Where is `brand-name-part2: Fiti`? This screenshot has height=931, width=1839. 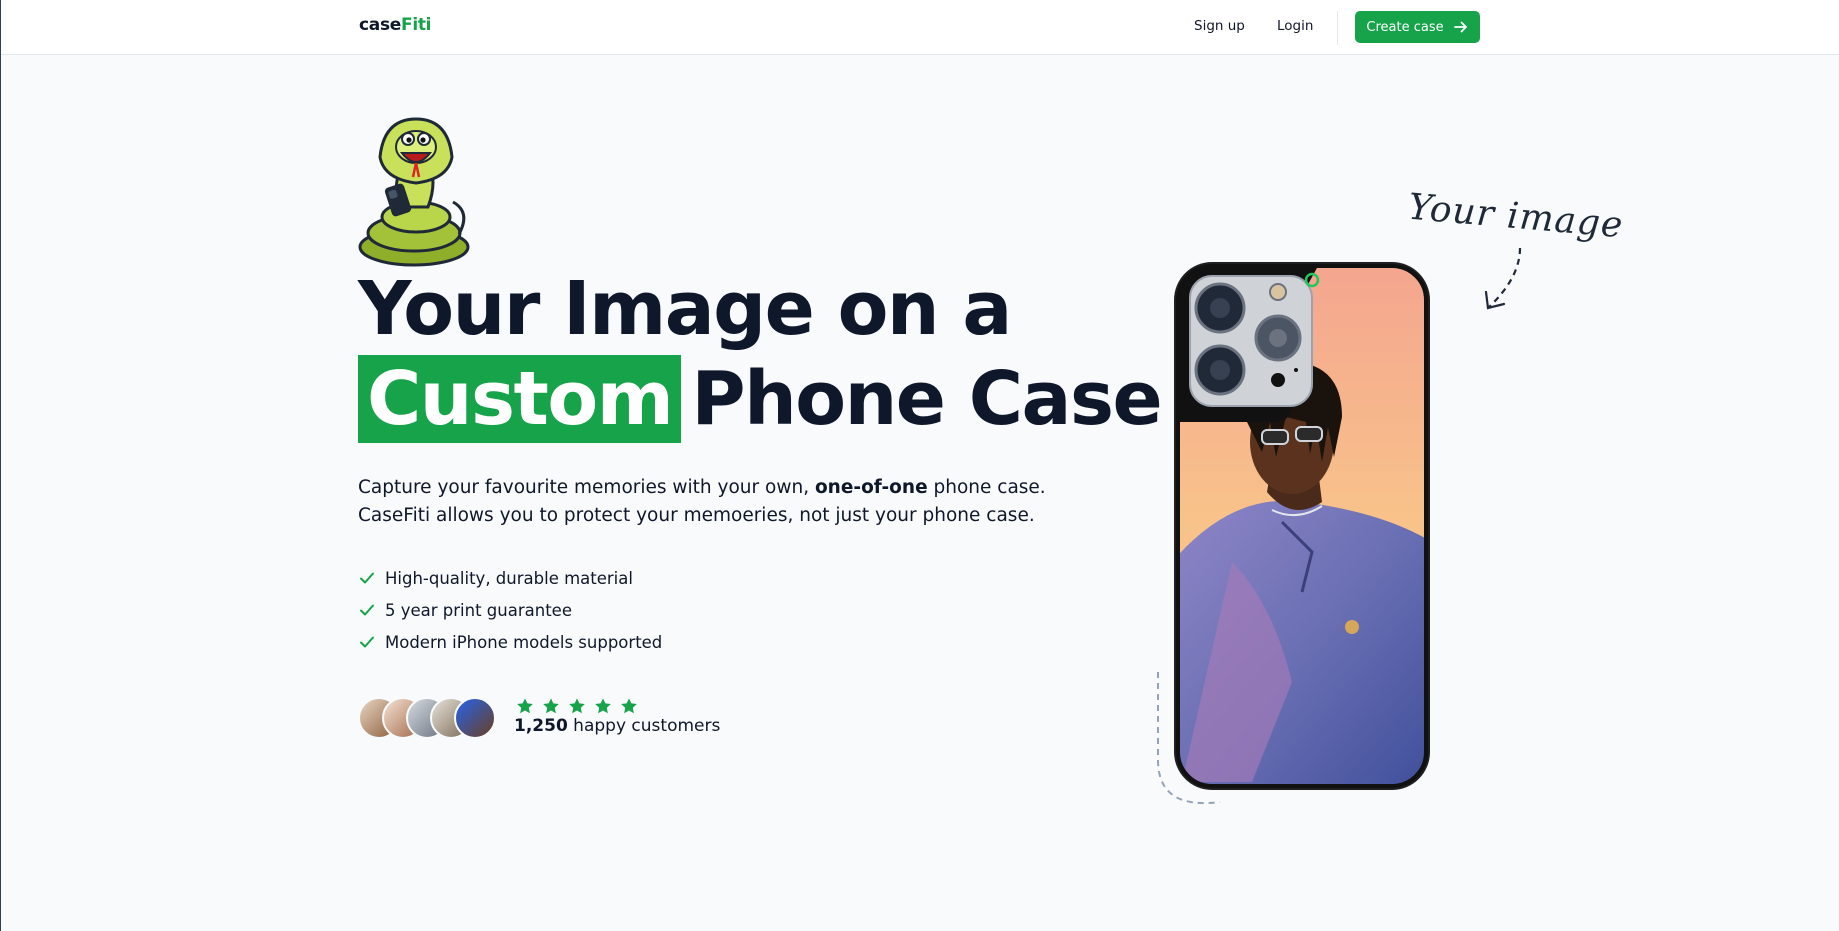
brand-name-part2: Fiti is located at coordinates (416, 25).